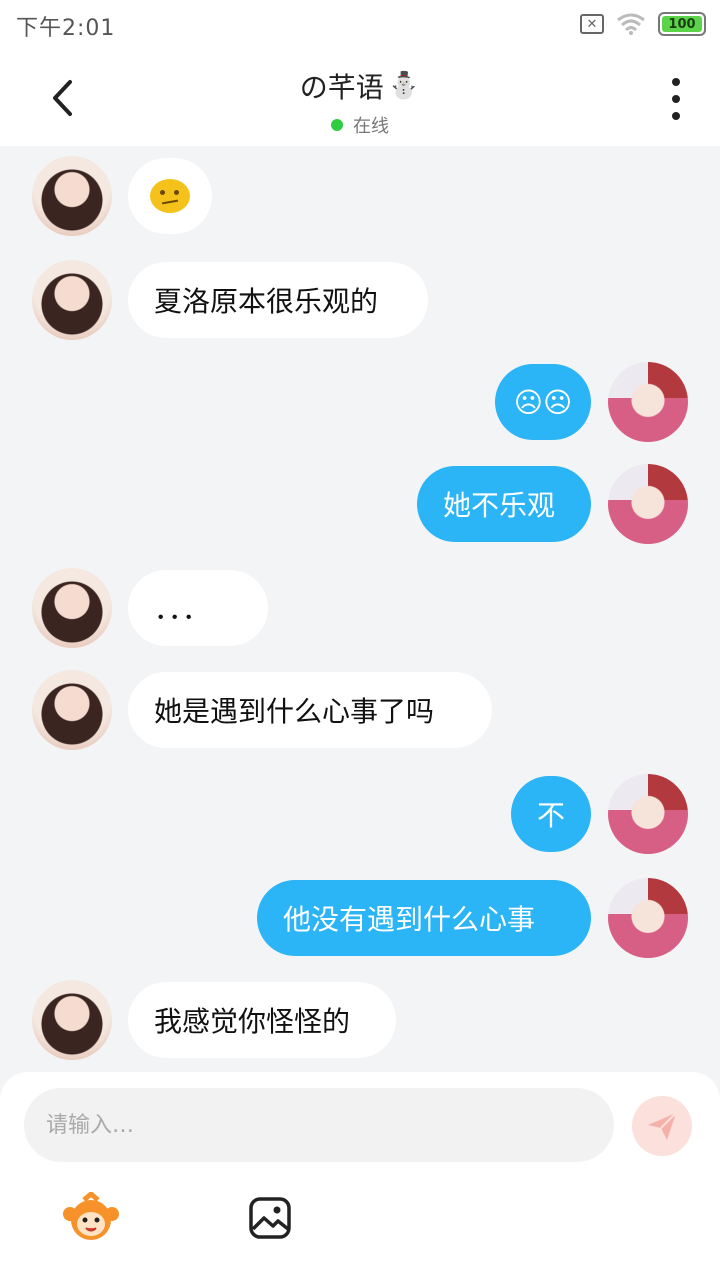 The image size is (720, 1280). What do you see at coordinates (543, 402) in the screenshot?
I see `message-bubble: ☹☹` at bounding box center [543, 402].